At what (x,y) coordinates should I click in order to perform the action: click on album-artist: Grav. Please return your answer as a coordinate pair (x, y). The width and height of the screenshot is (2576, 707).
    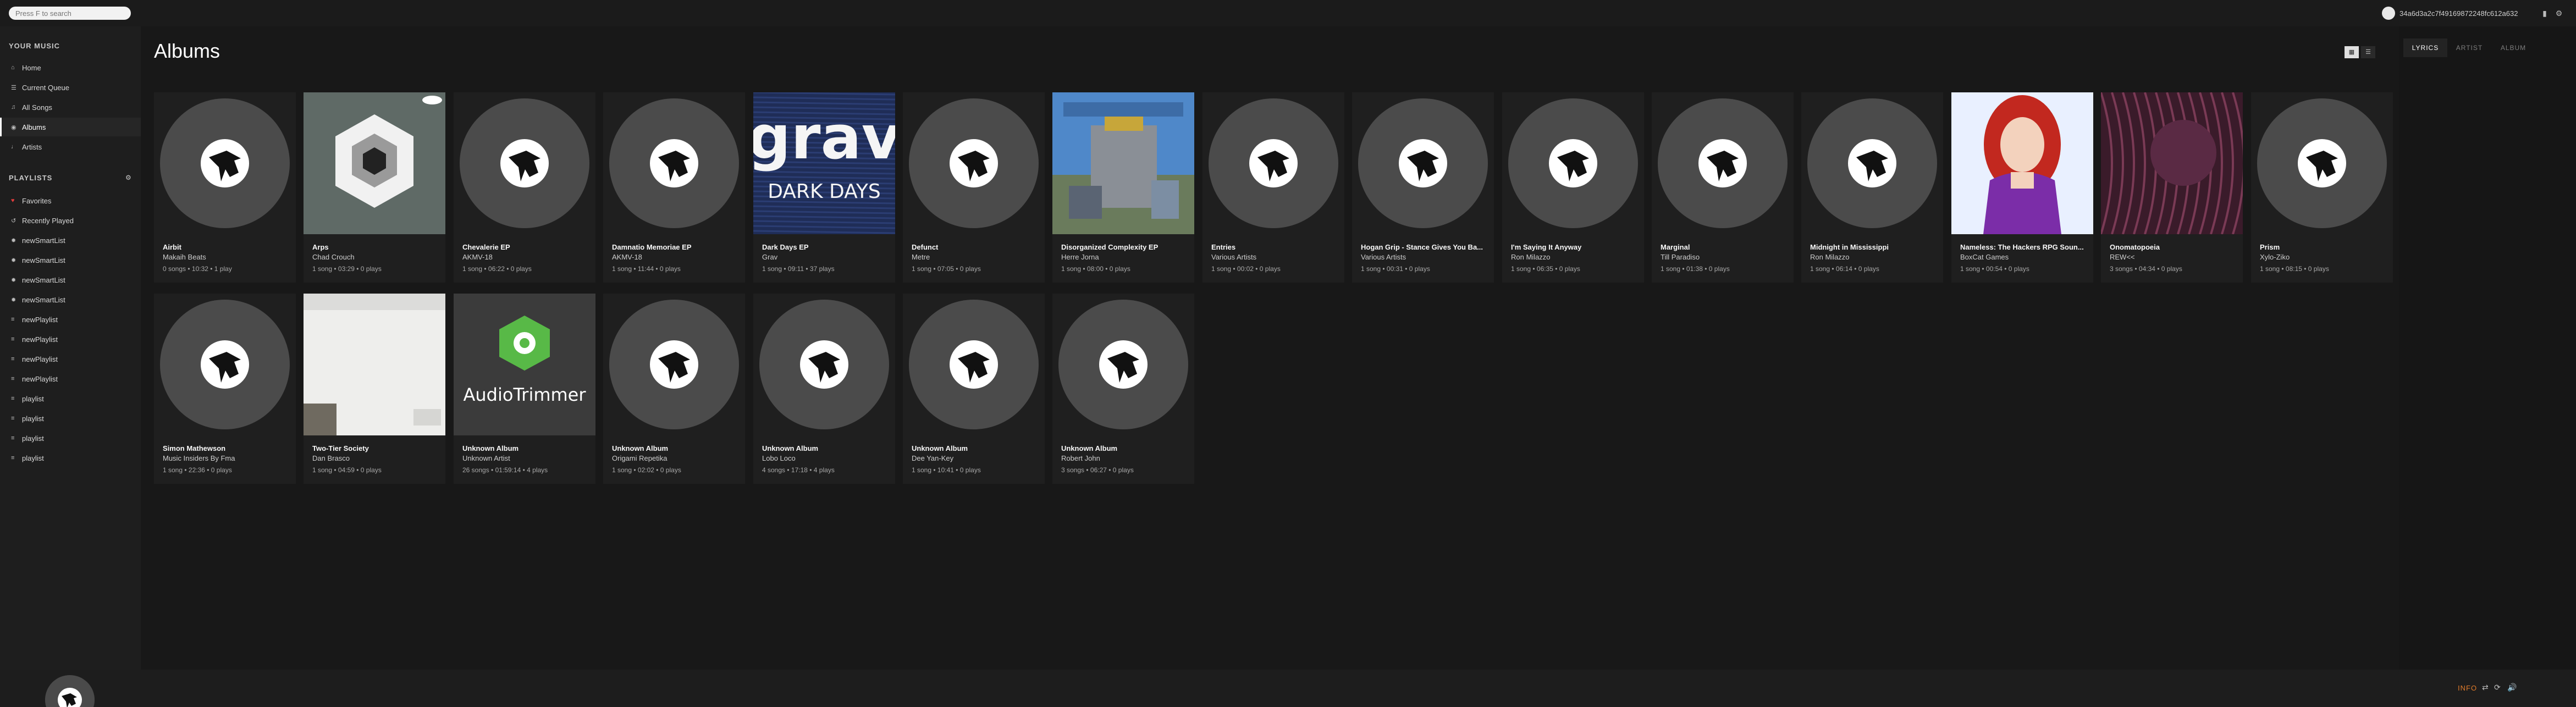
    Looking at the image, I should click on (825, 257).